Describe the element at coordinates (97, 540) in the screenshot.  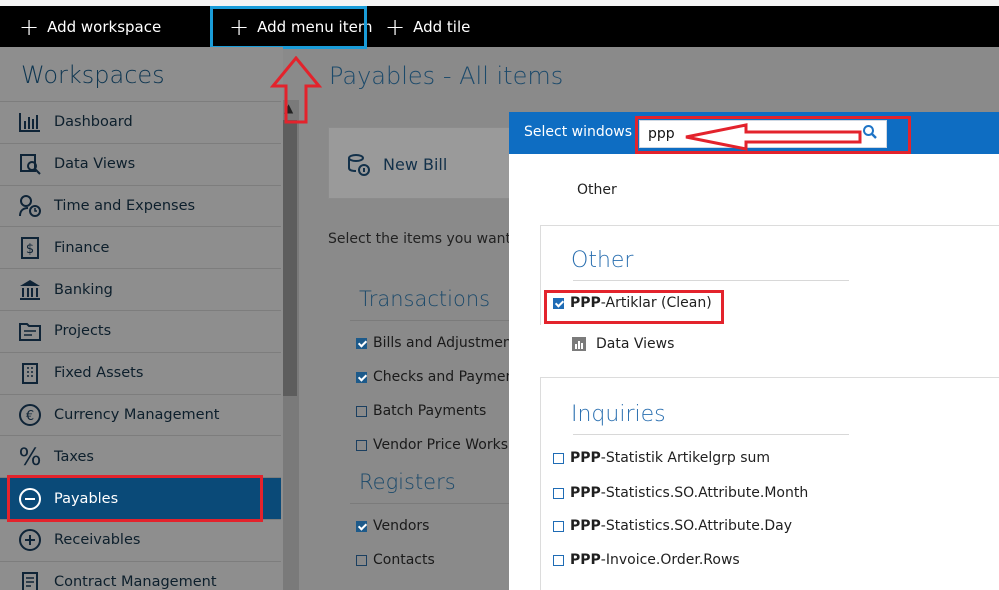
I see `sidebar-item-label: Receivables` at that location.